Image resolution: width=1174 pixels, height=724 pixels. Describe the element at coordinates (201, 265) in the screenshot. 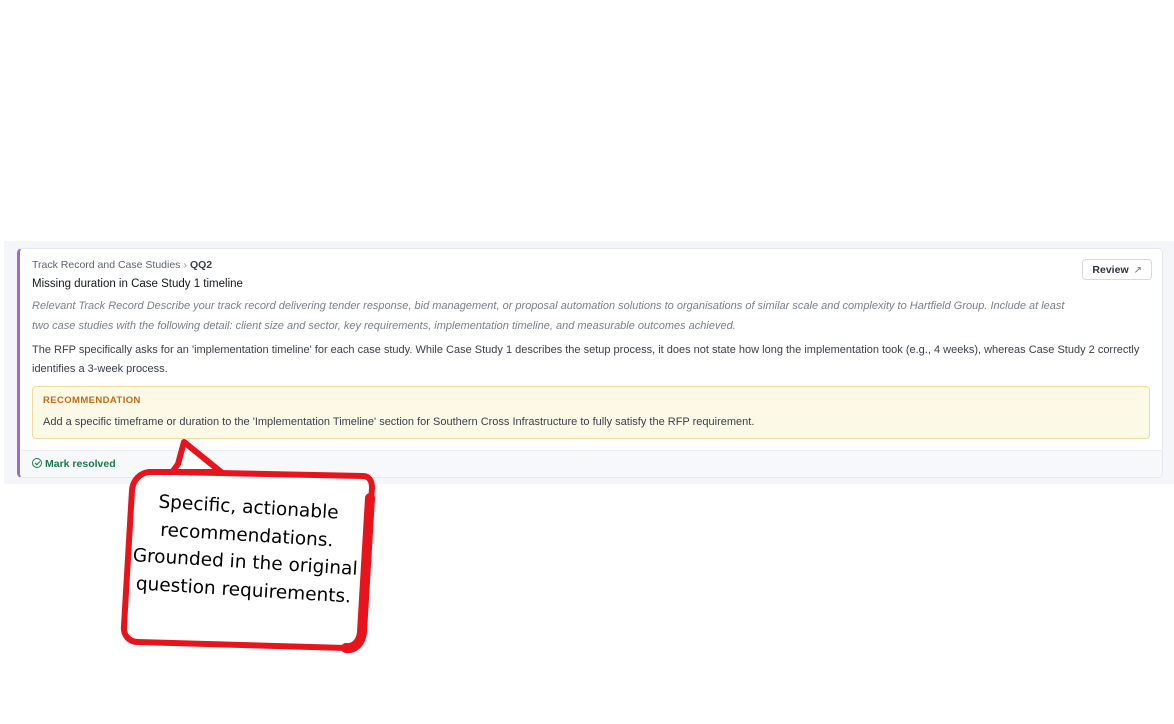

I see `breadcrumb-question-code: QQ2` at that location.